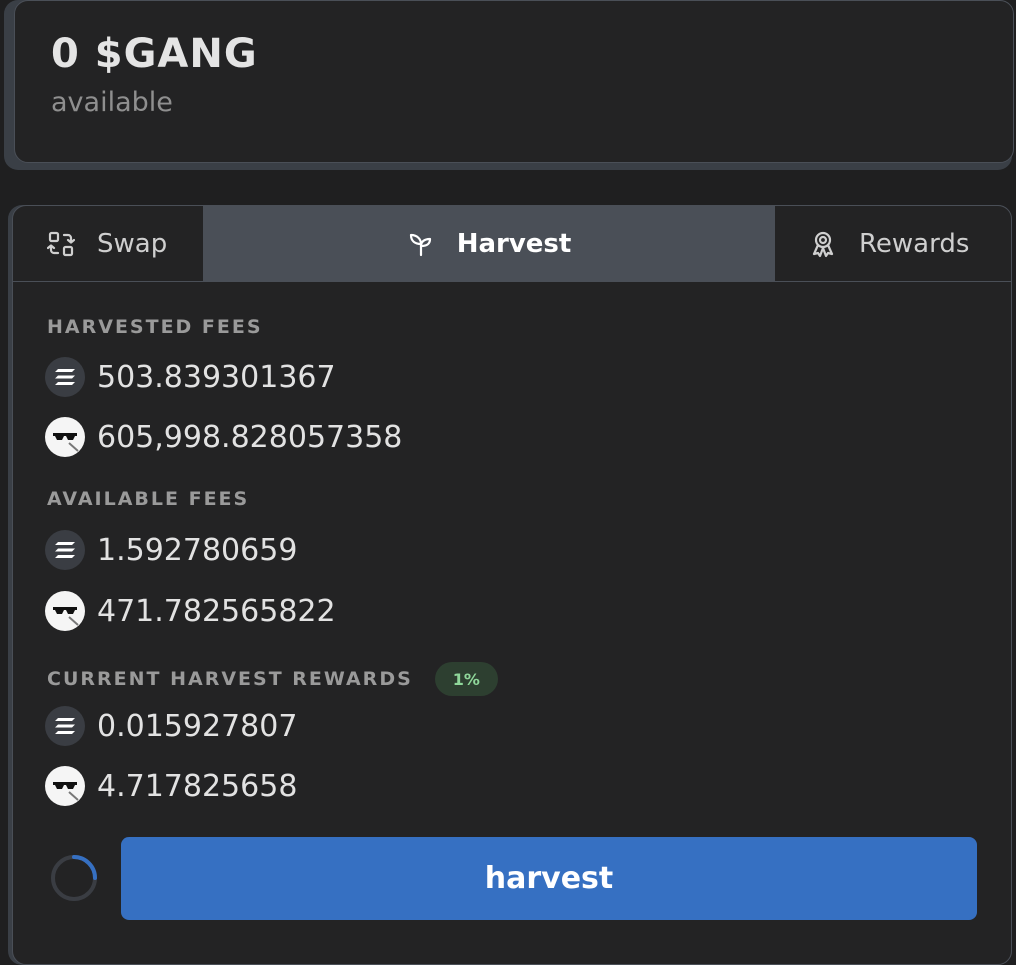 The image size is (1016, 965). Describe the element at coordinates (914, 243) in the screenshot. I see `tab-rewards-label: Rewards` at that location.